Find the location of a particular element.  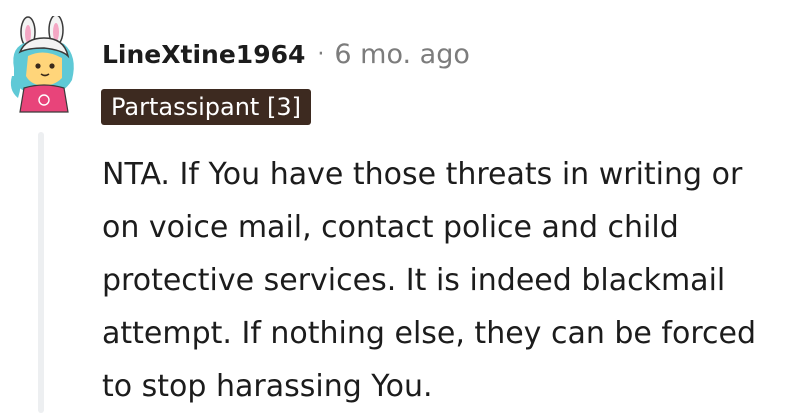

user-avatar is located at coordinates (44, 64).